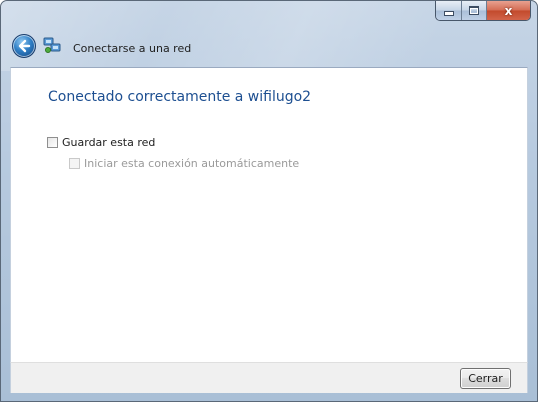  Describe the element at coordinates (448, 13) in the screenshot. I see `minimize-icon` at that location.